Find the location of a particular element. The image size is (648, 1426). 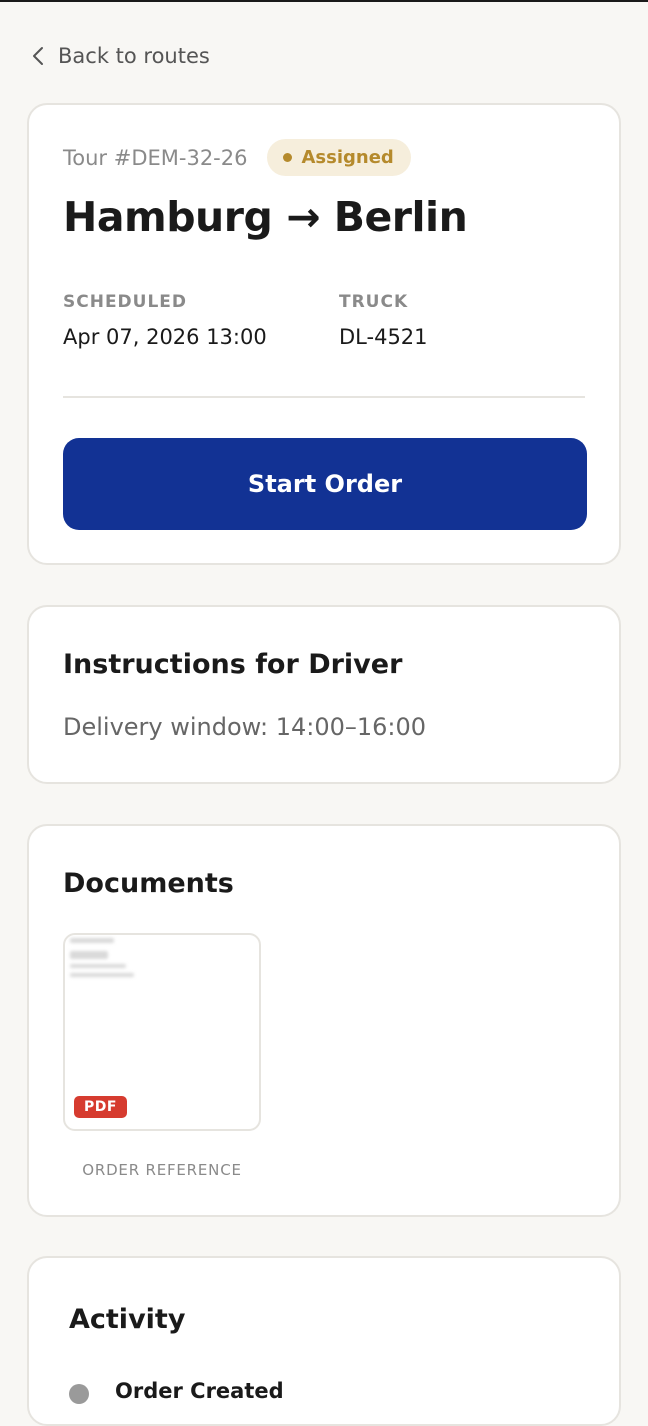

timeline-dot-icon is located at coordinates (79, 1394).